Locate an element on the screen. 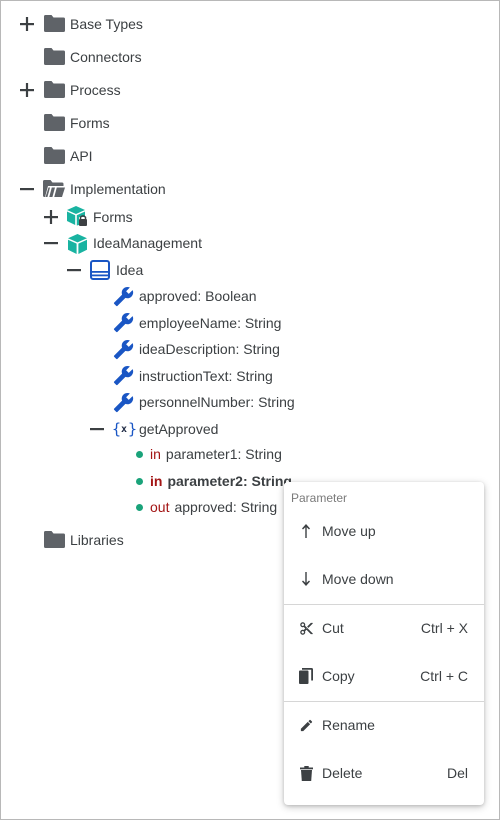 This screenshot has width=500, height=820. method-label: getApproved is located at coordinates (179, 429).